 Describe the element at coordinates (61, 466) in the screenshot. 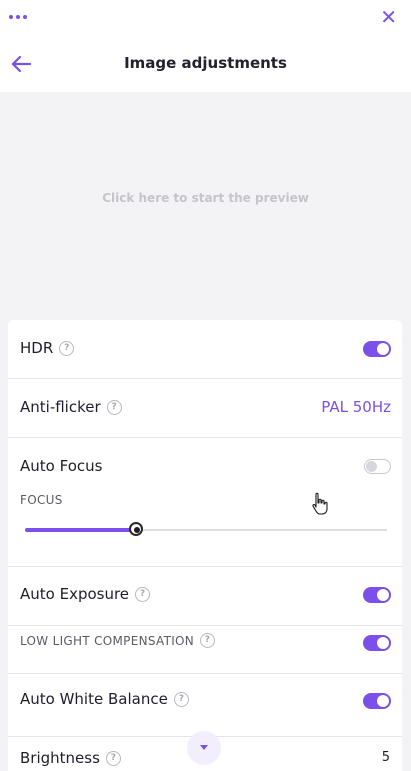

I see `auto-focus-label: Auto Focus` at that location.